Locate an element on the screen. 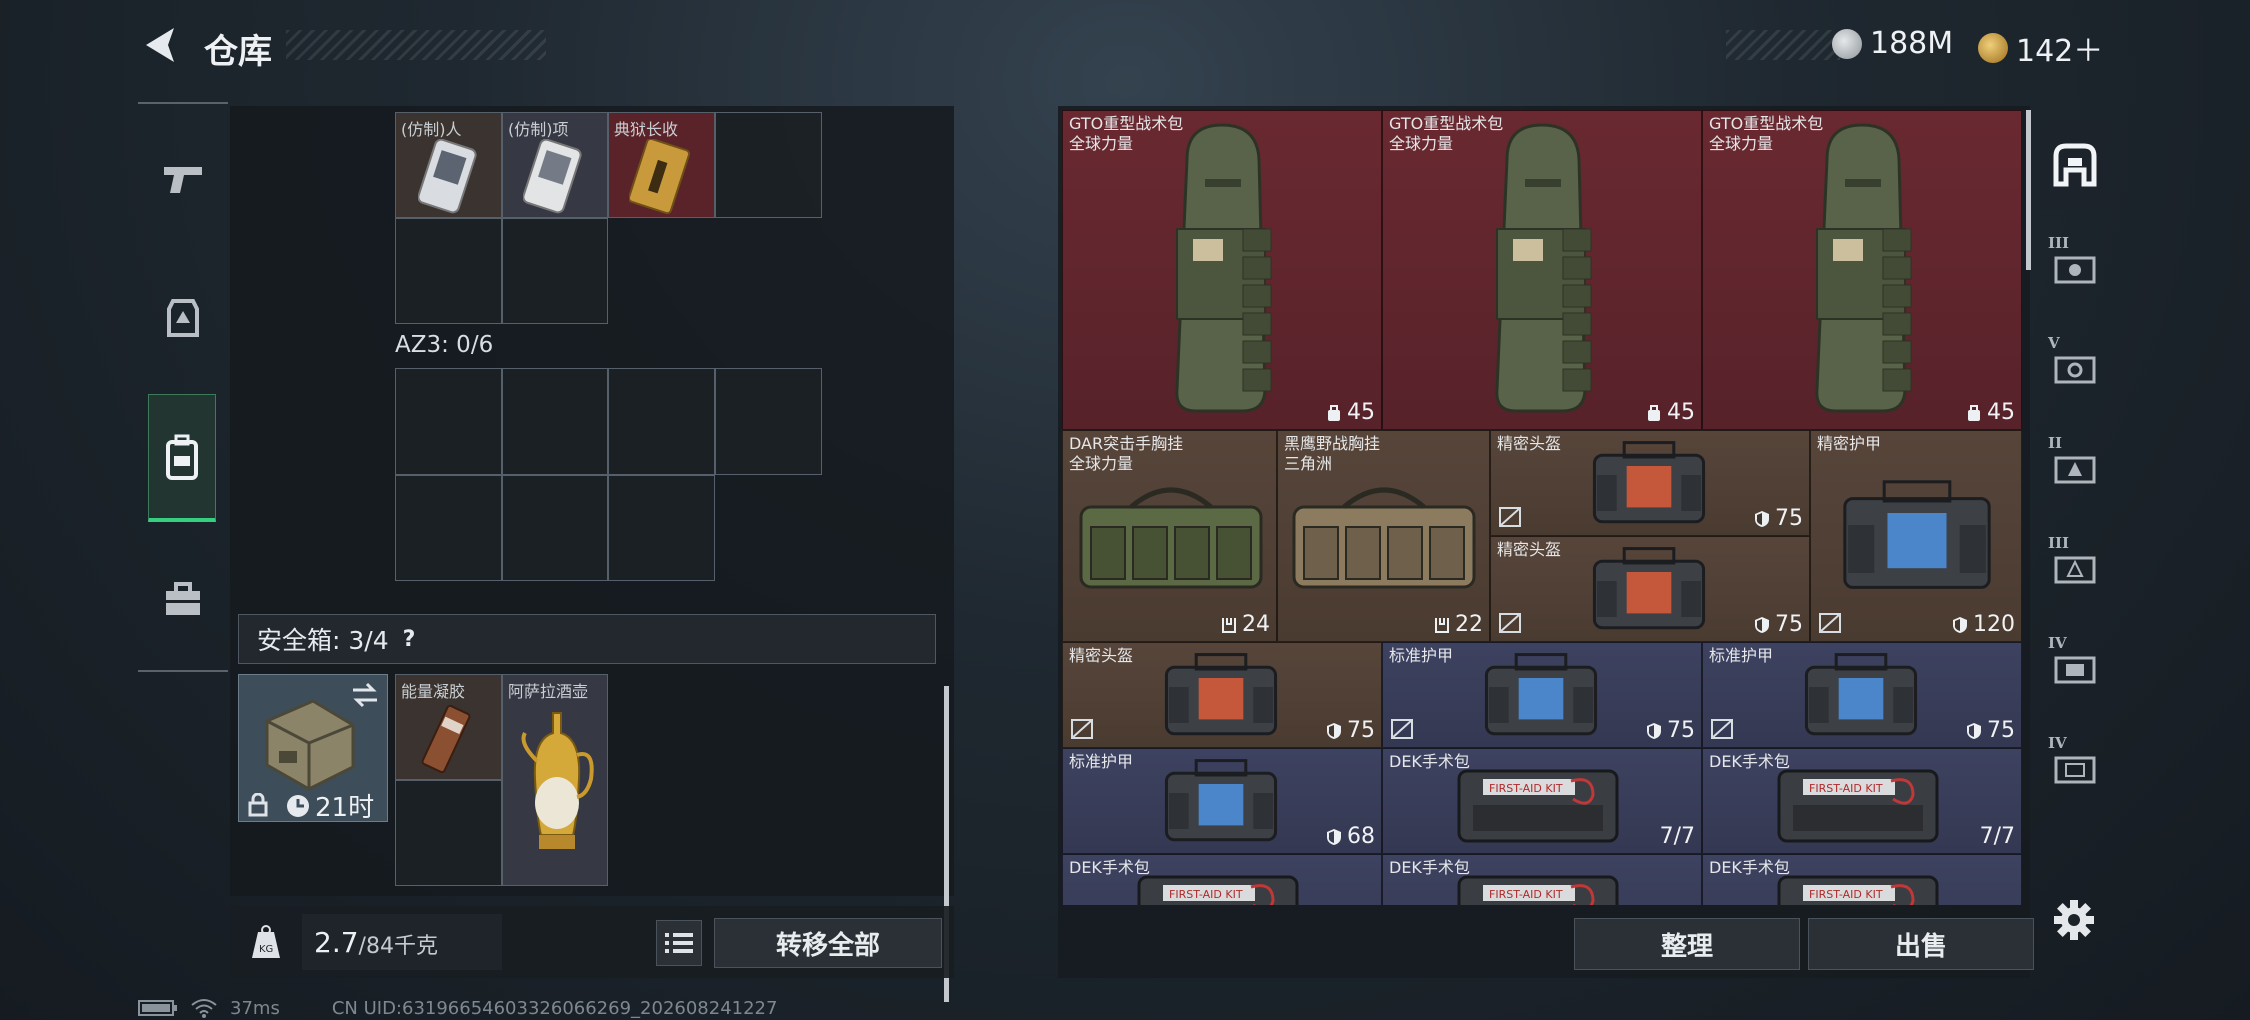 This screenshot has height=1020, width=2250. chest-rig-item: 黑鹰野战胸挂 三角洲 22 is located at coordinates (1383, 536).